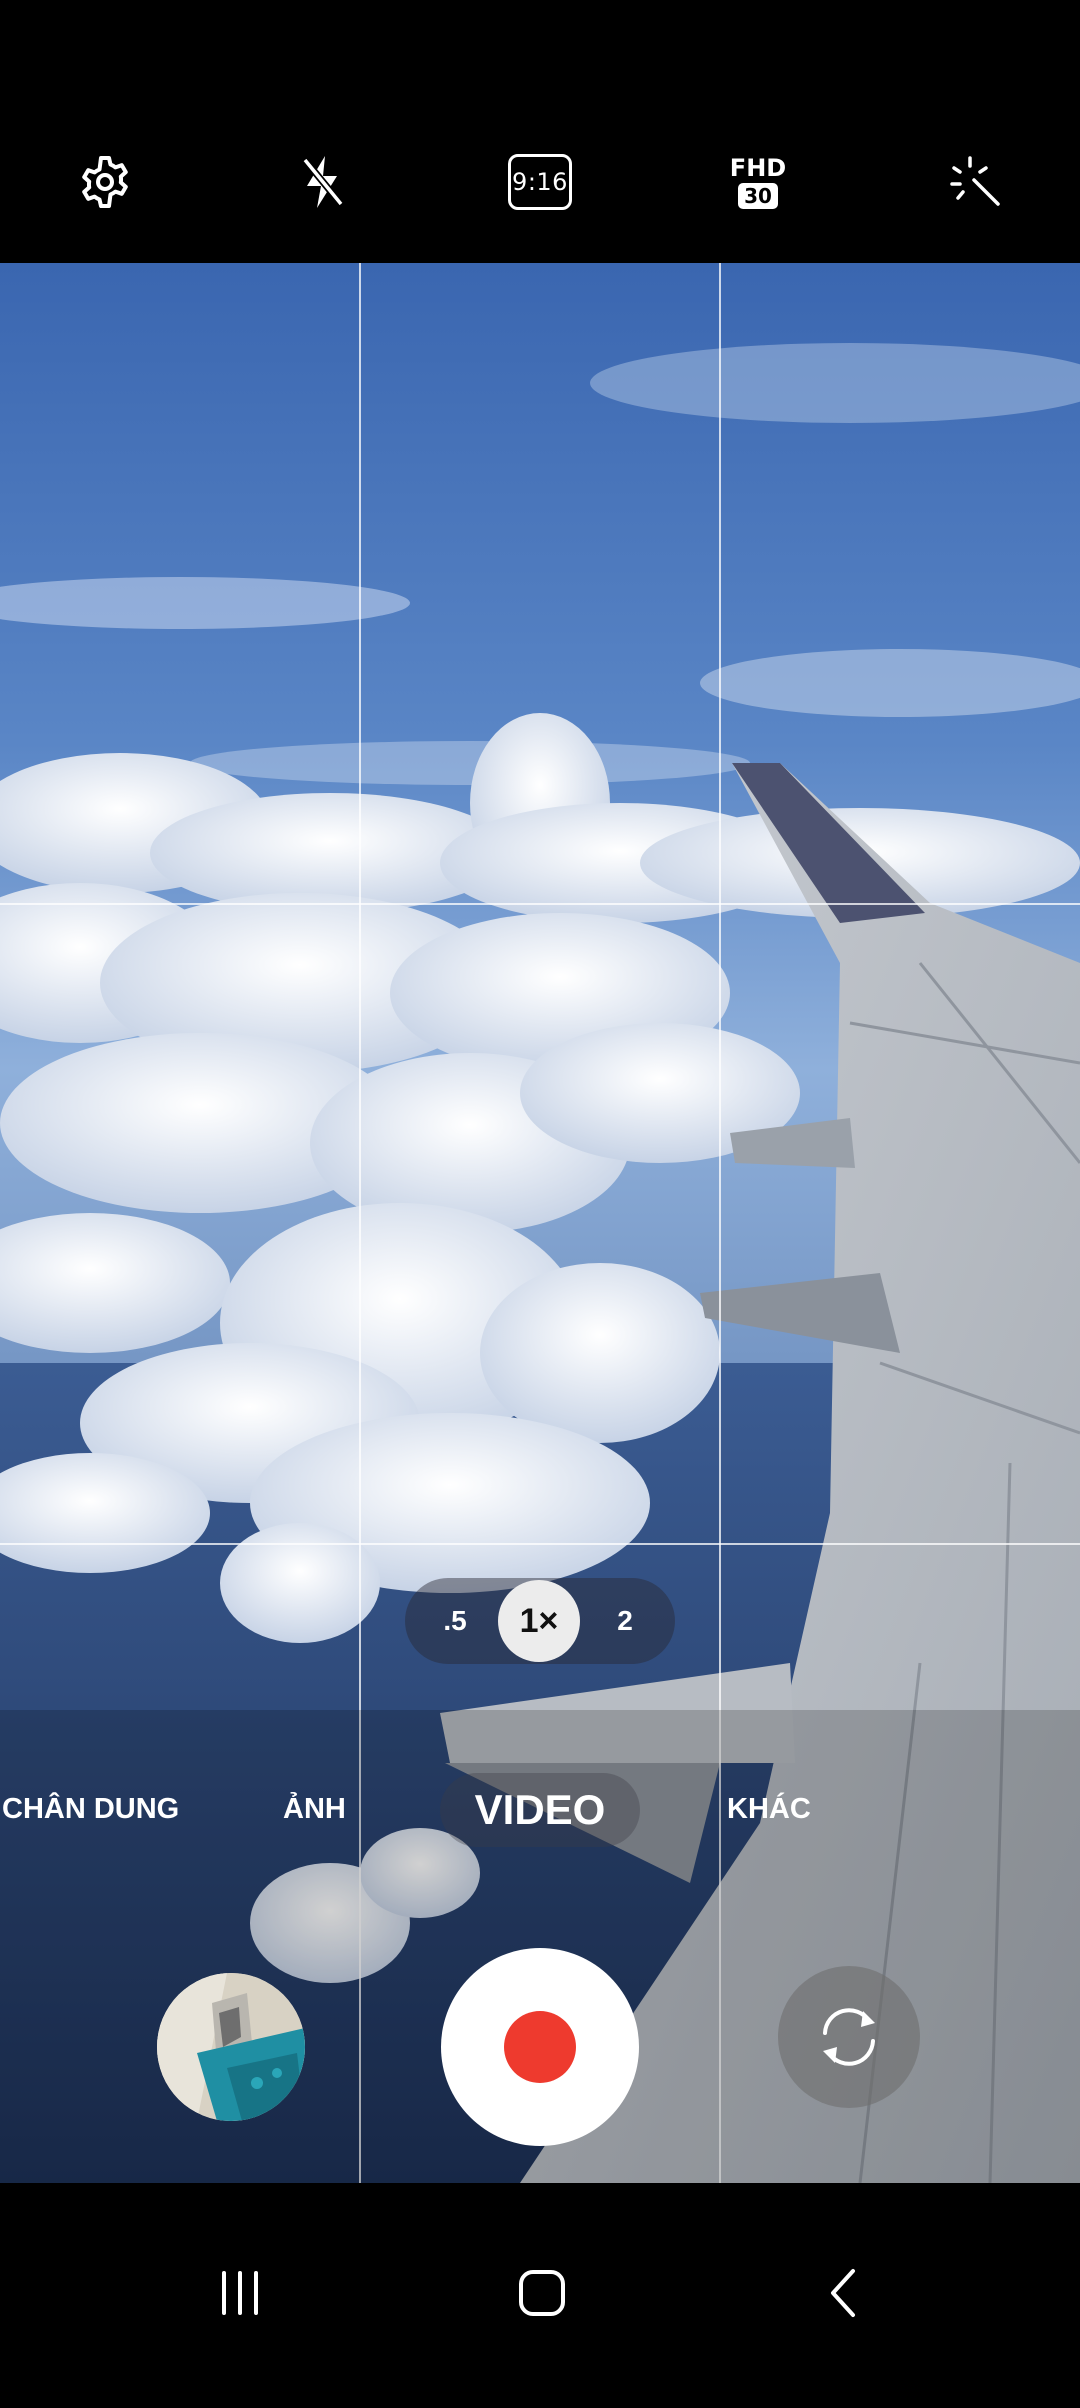 The image size is (1080, 2408). I want to click on switch-camera-button, so click(849, 2037).